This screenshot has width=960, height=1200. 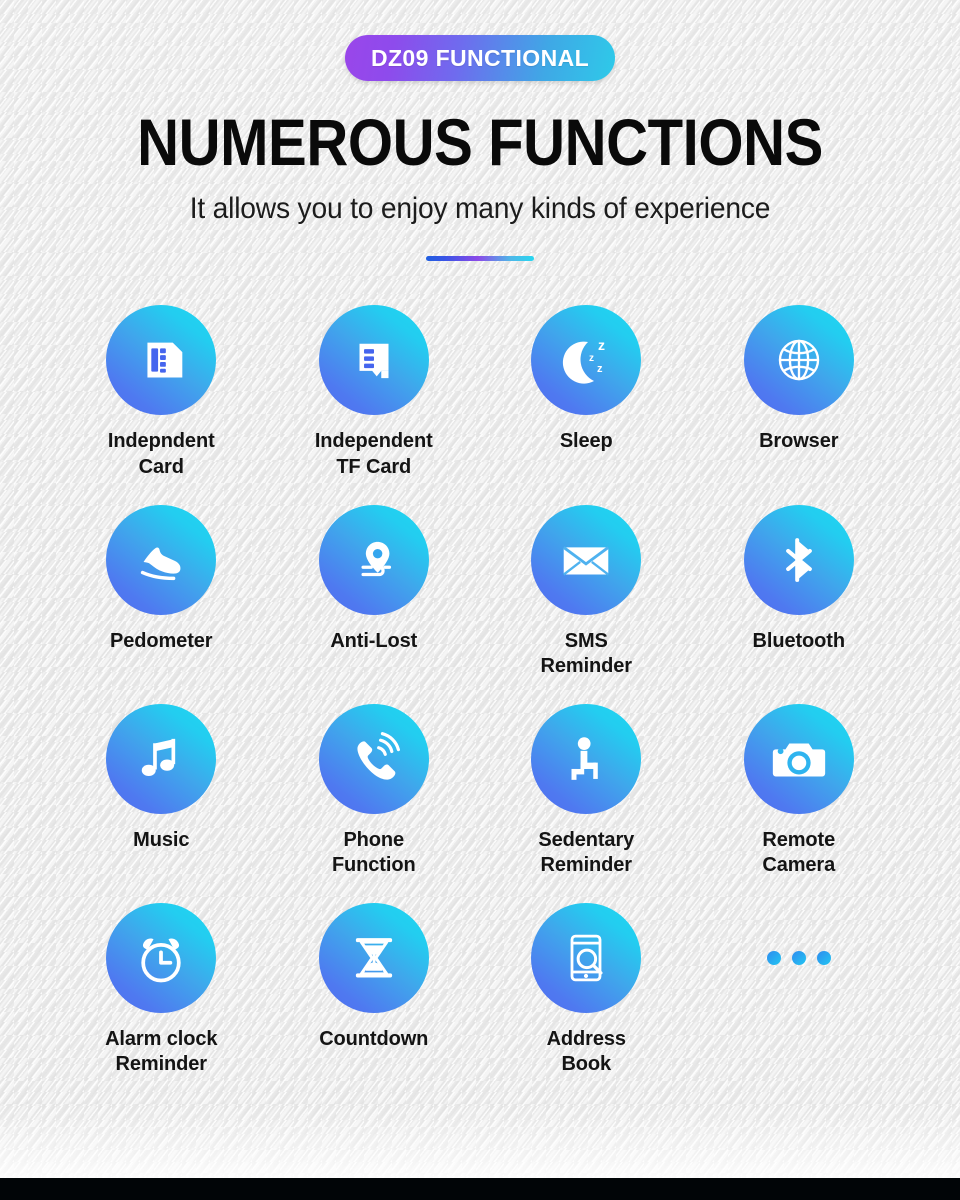 I want to click on tf-card-icon, so click(x=374, y=360).